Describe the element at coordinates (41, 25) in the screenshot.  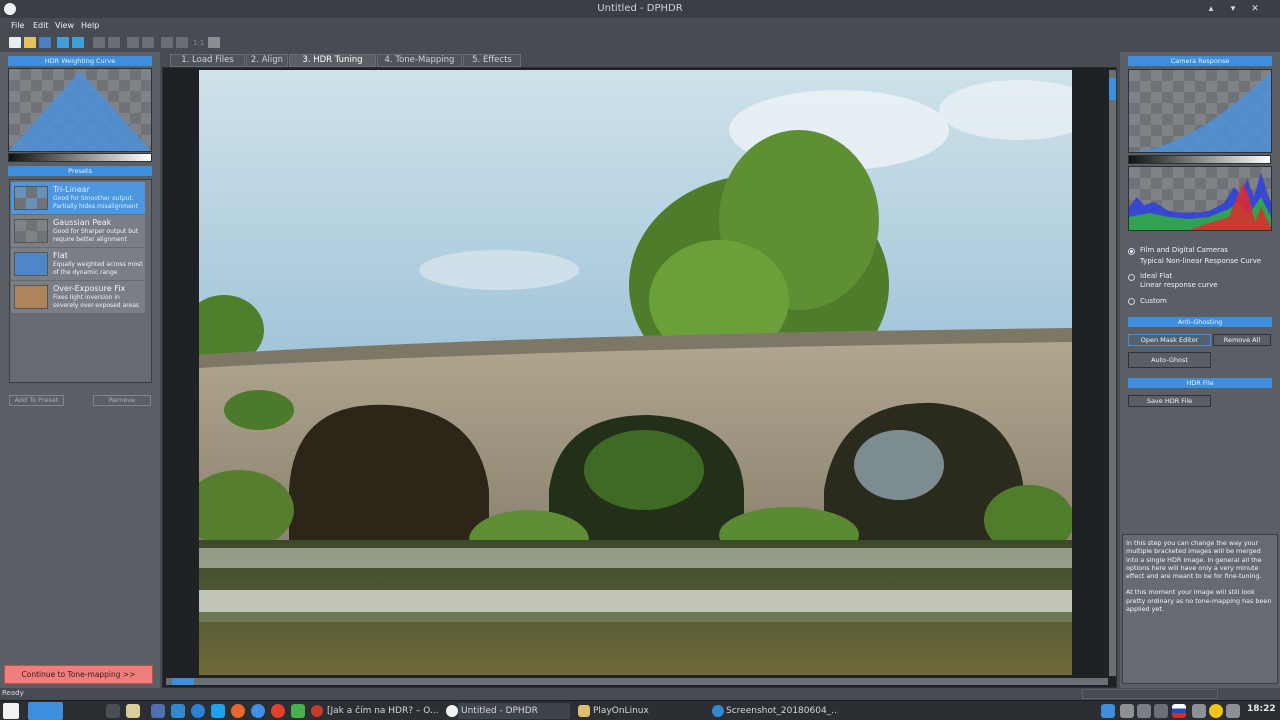
I see `menu-edit: Edit` at that location.